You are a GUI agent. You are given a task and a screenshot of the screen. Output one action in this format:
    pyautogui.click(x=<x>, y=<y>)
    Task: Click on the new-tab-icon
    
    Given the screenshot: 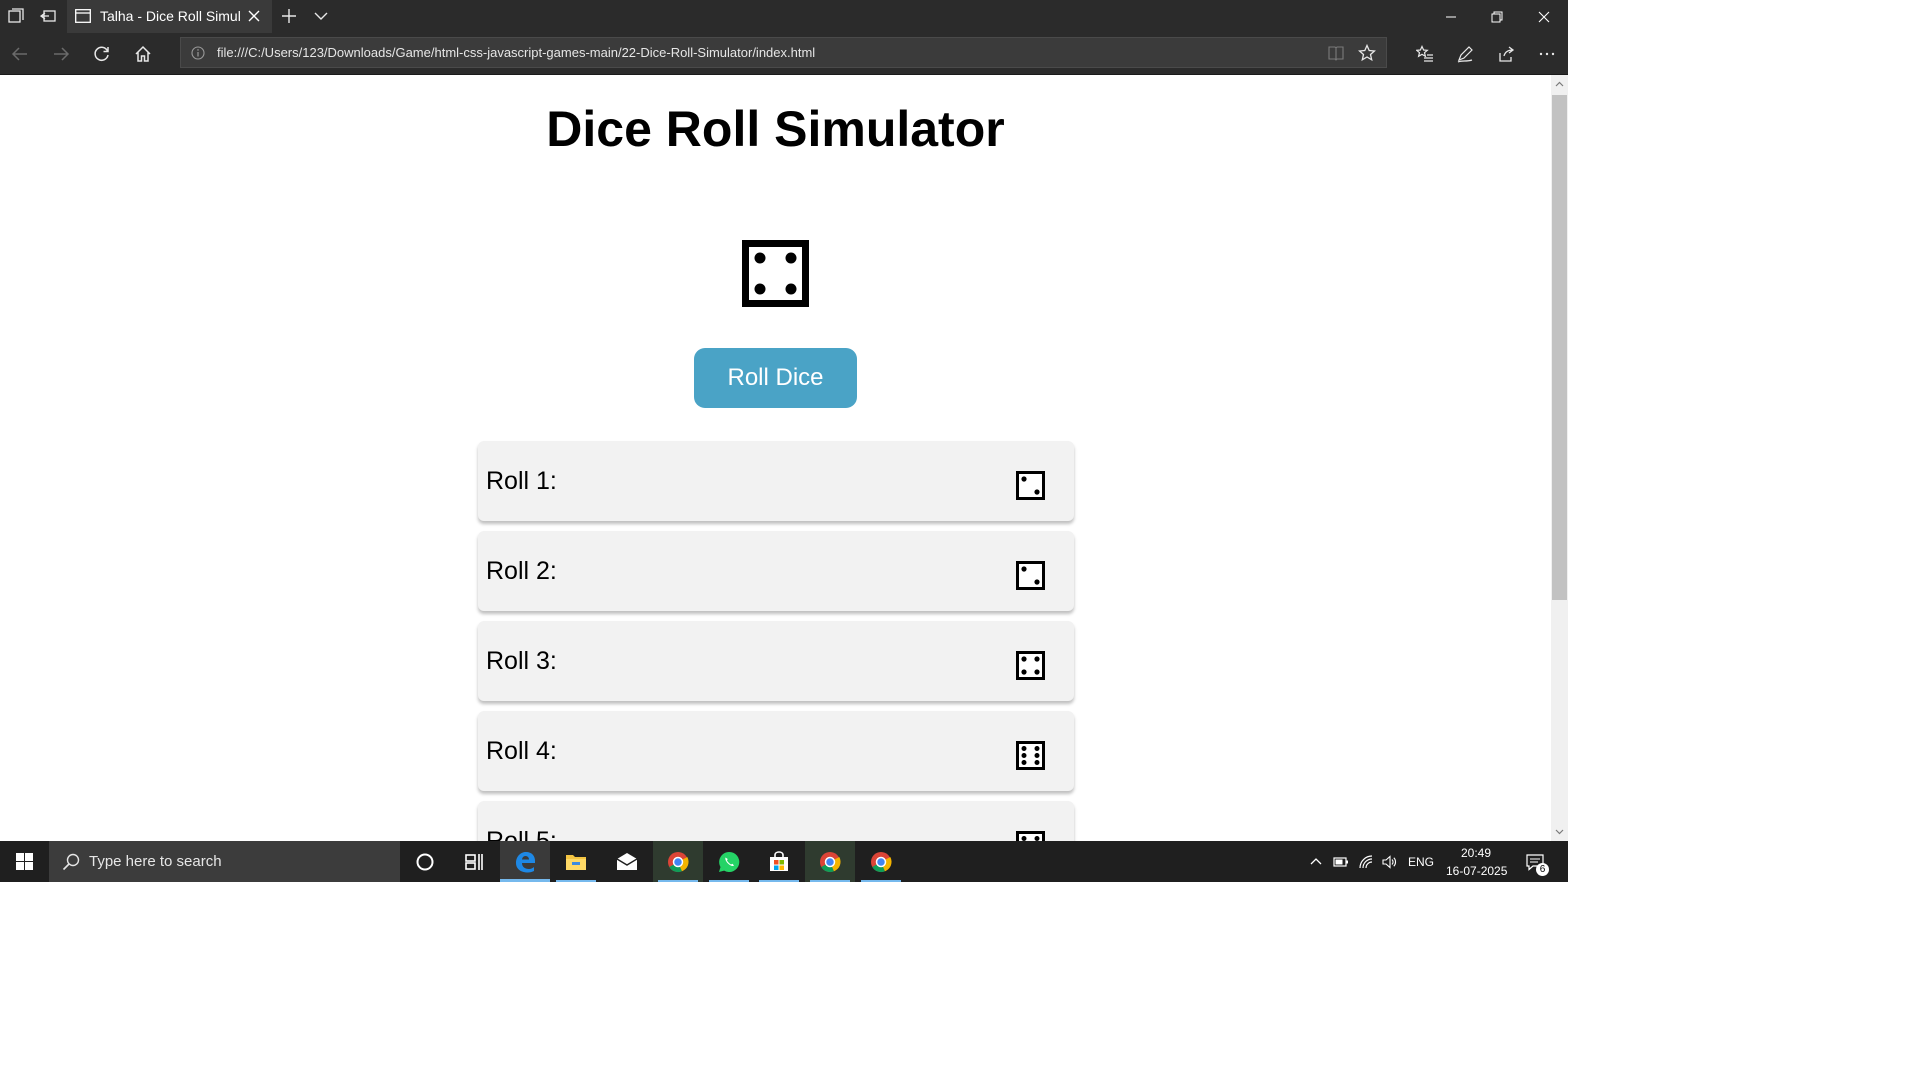 What is the action you would take?
    pyautogui.click(x=289, y=16)
    